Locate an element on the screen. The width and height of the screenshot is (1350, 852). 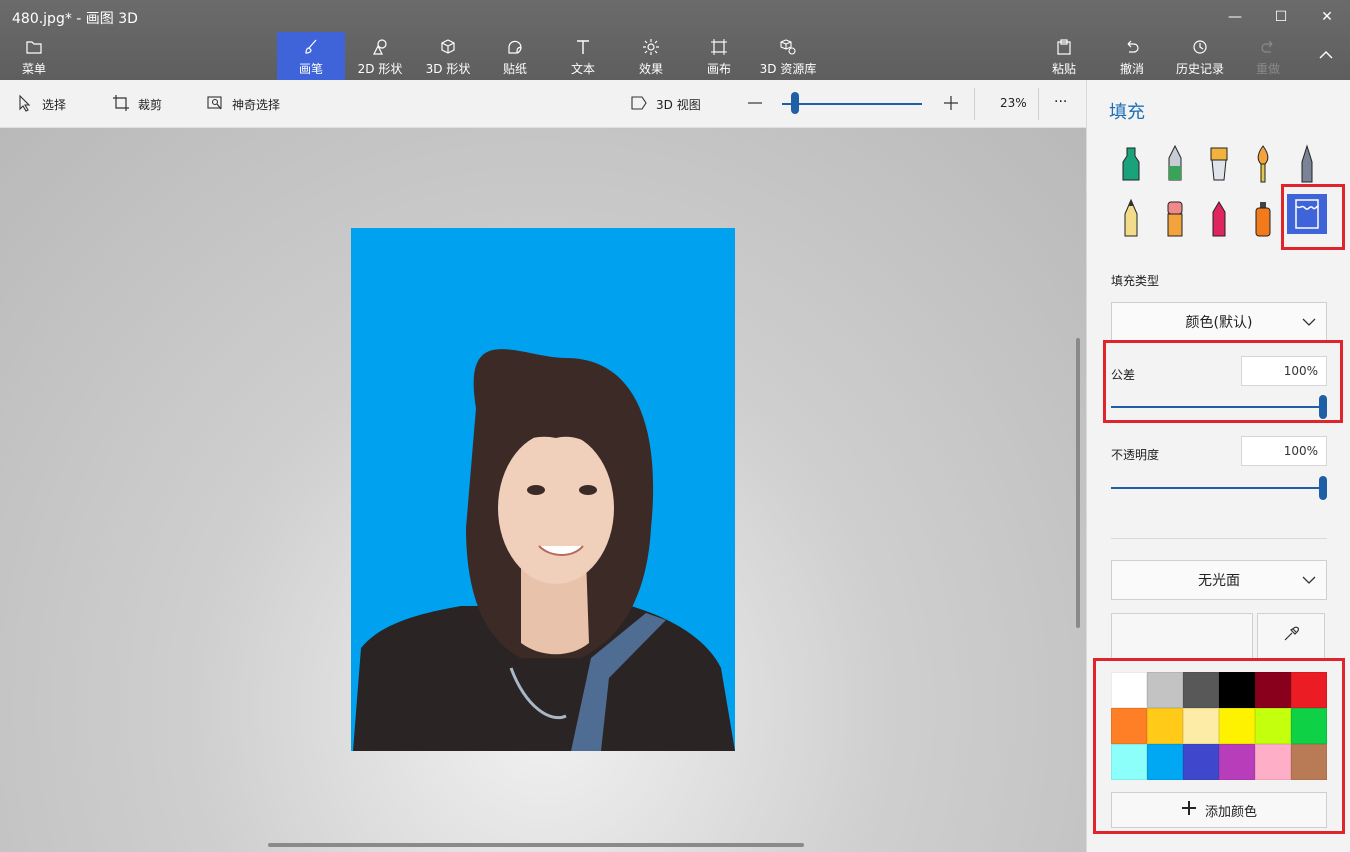
pixel-pen-icon is located at coordinates (1307, 164).